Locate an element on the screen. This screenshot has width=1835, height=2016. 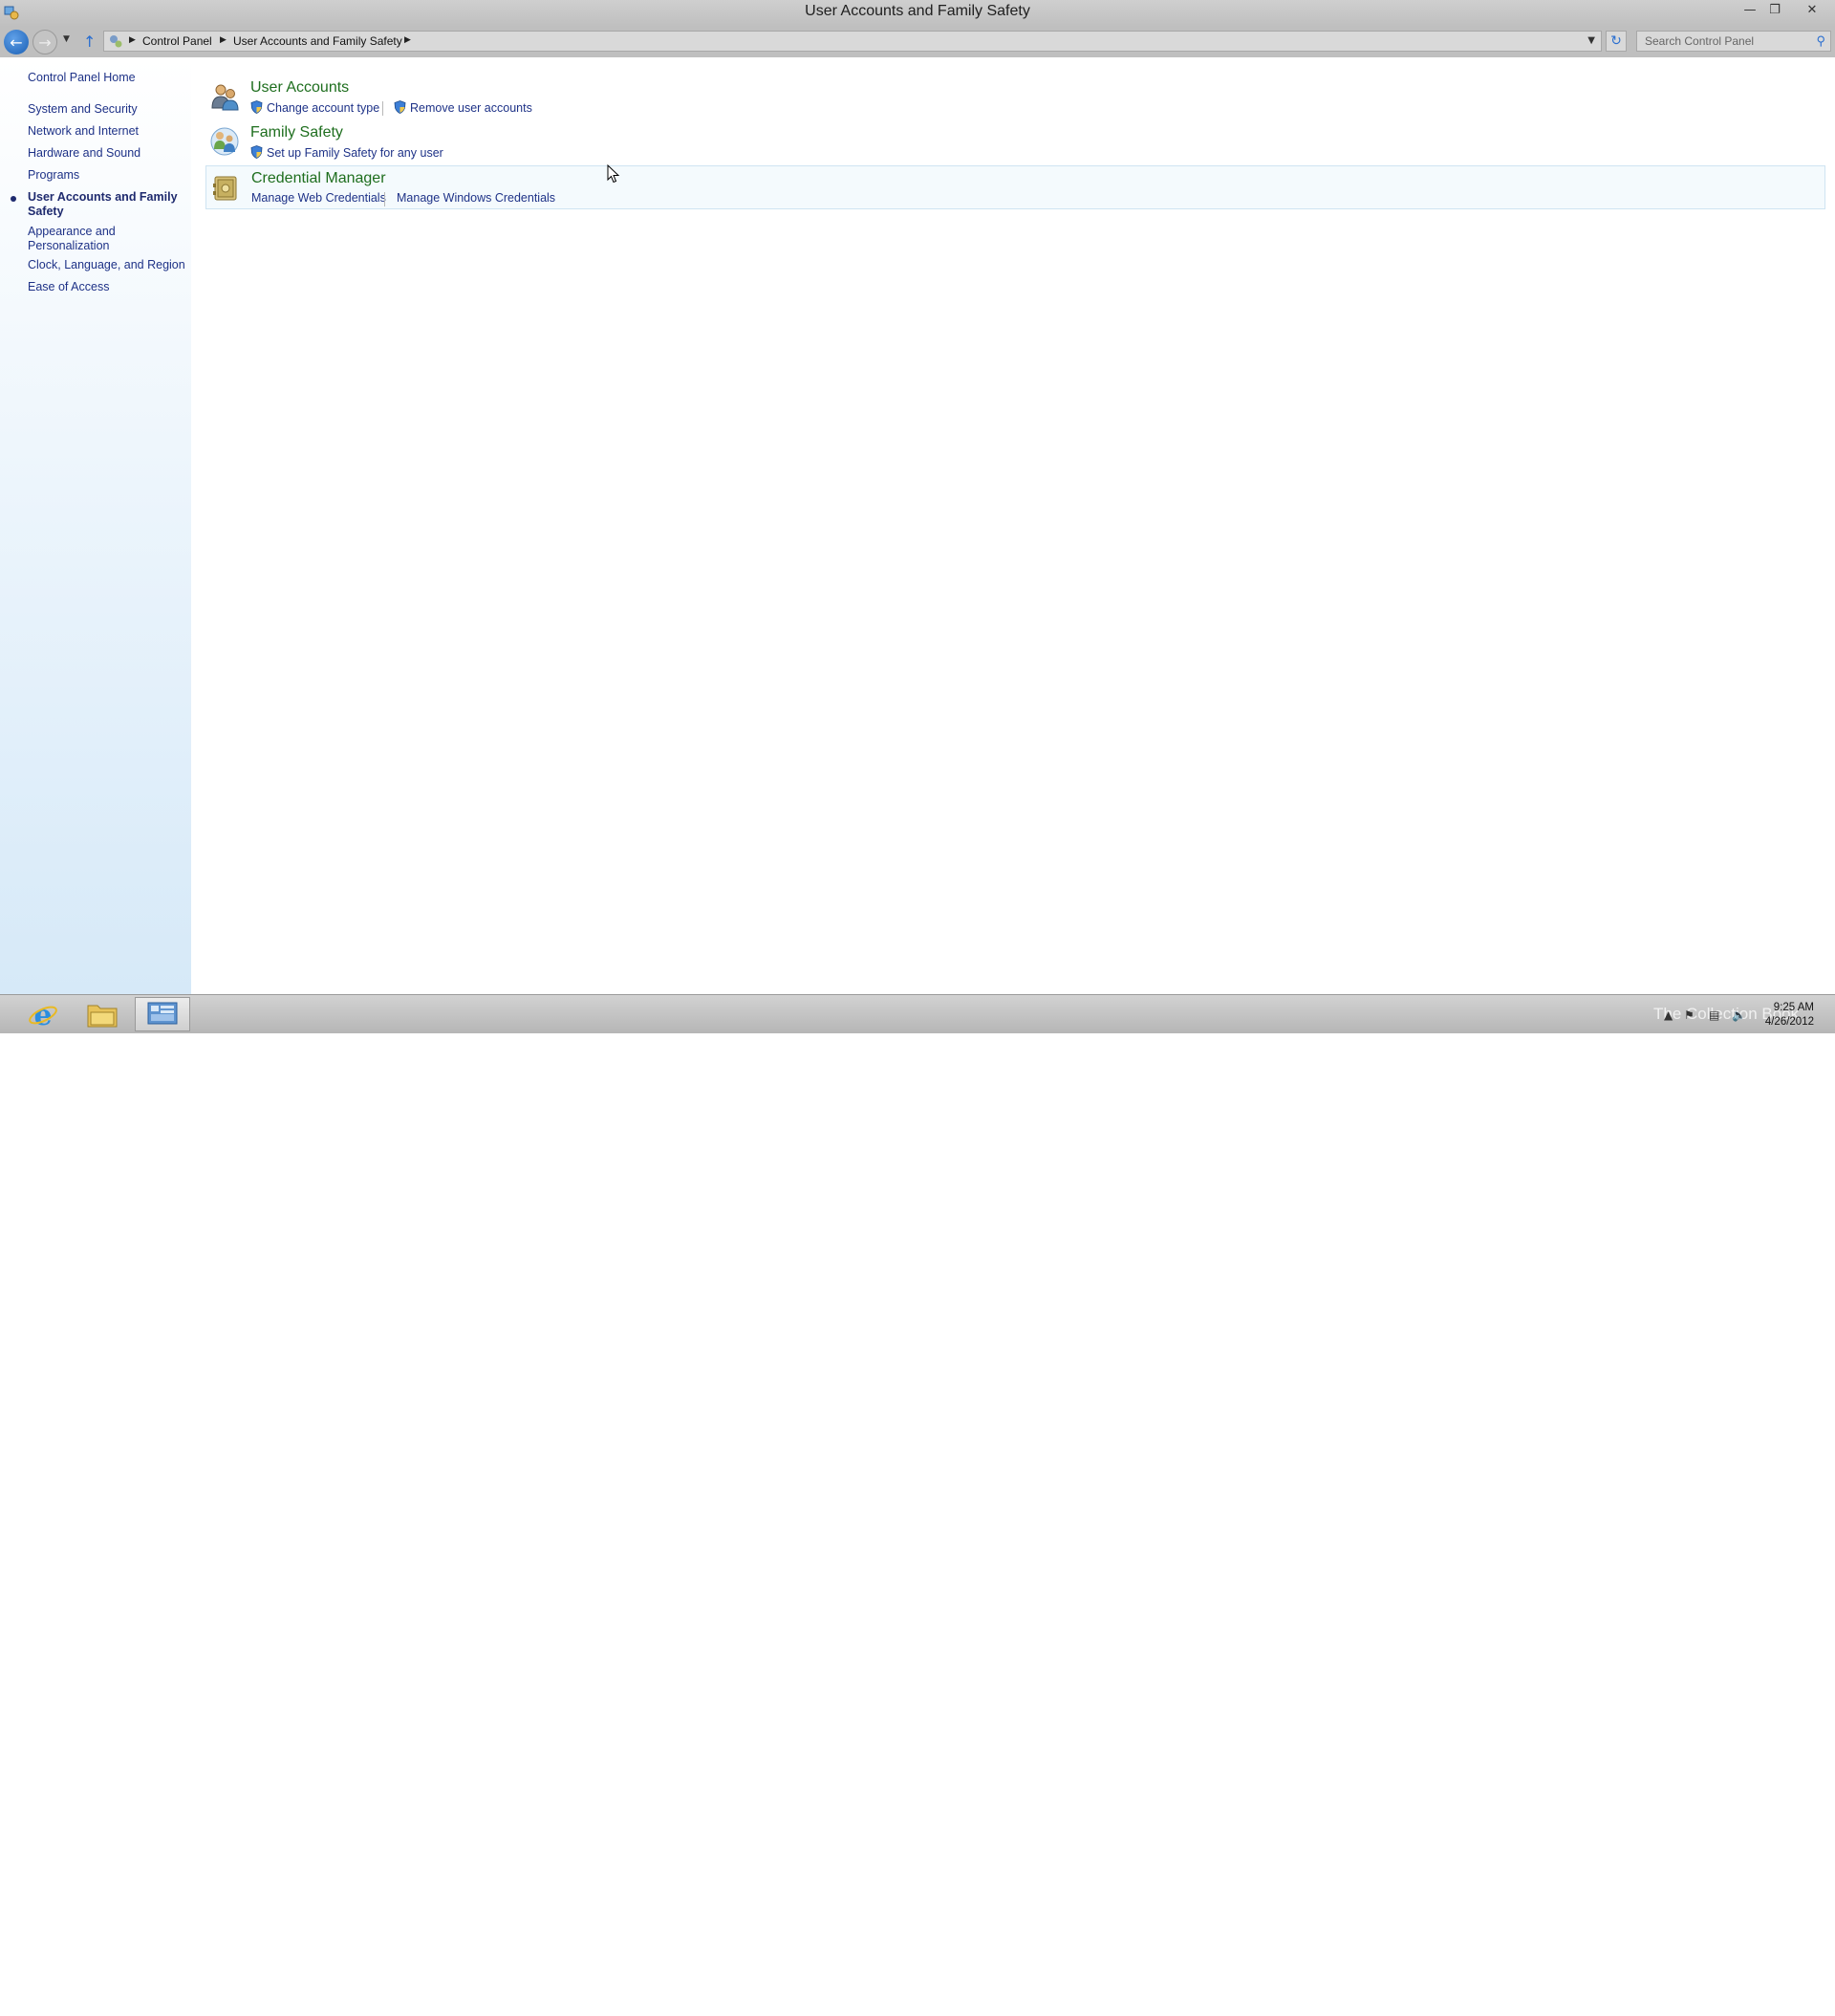
back-button: ← is located at coordinates (16, 42).